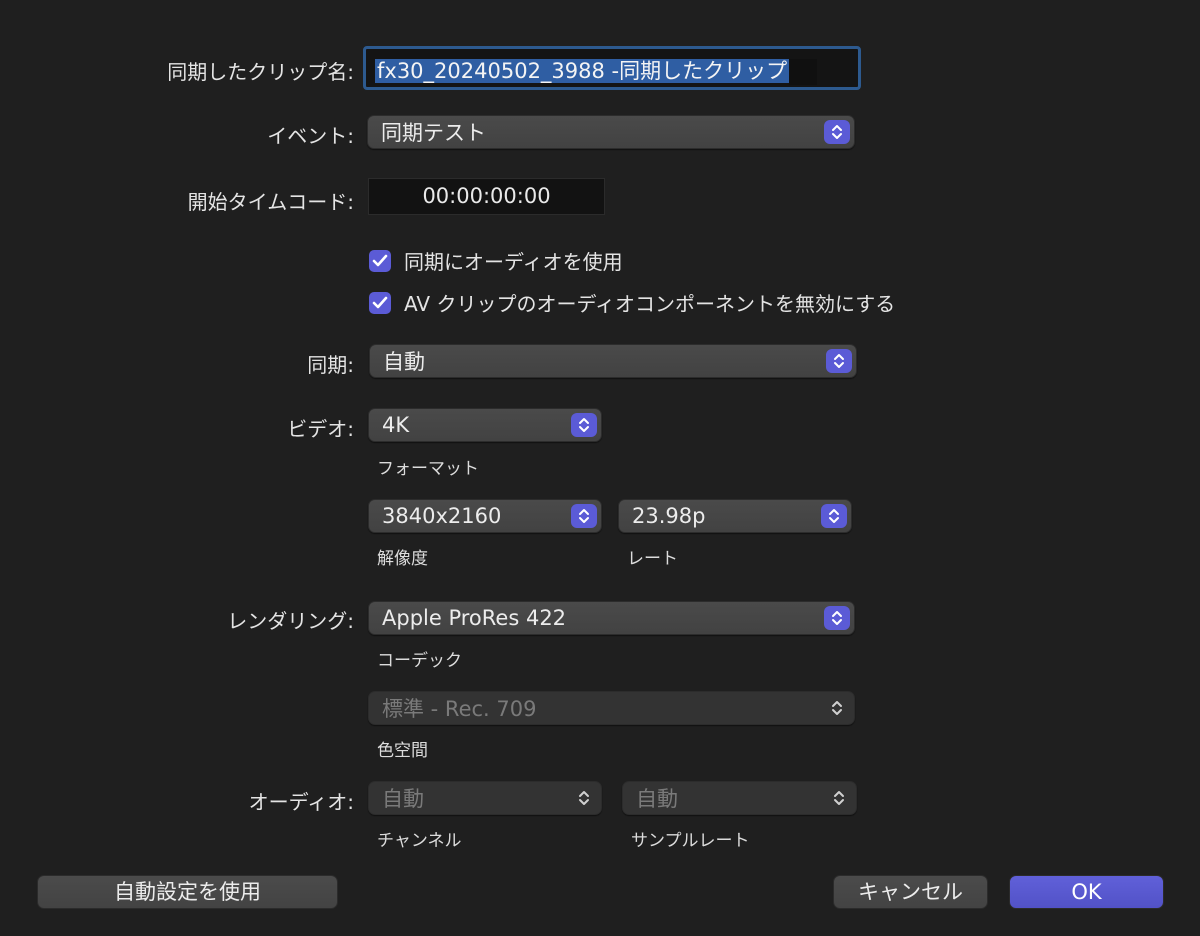 This screenshot has width=1200, height=936. I want to click on event-value: 同期テスト, so click(433, 133).